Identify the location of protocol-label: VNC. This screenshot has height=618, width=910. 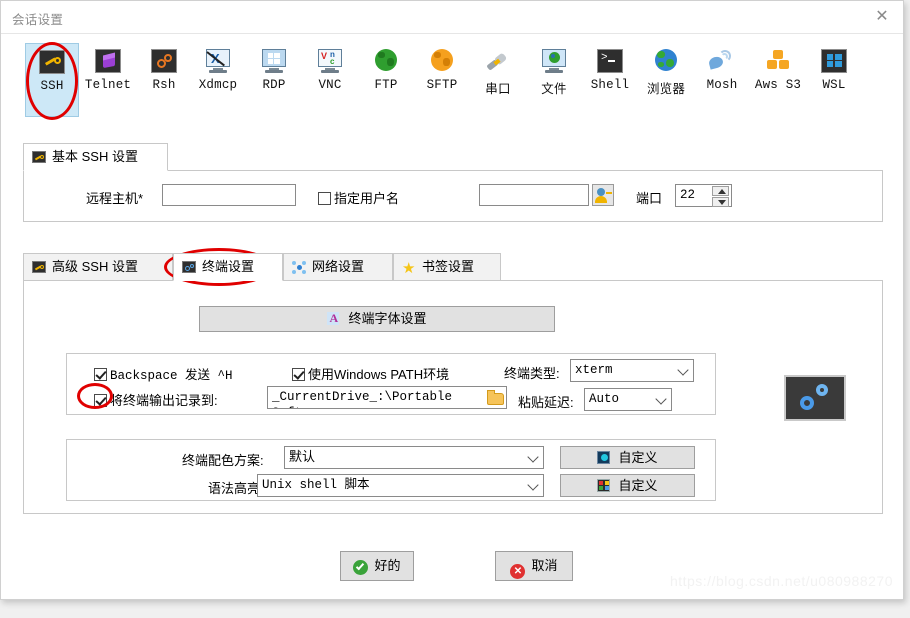
(330, 85).